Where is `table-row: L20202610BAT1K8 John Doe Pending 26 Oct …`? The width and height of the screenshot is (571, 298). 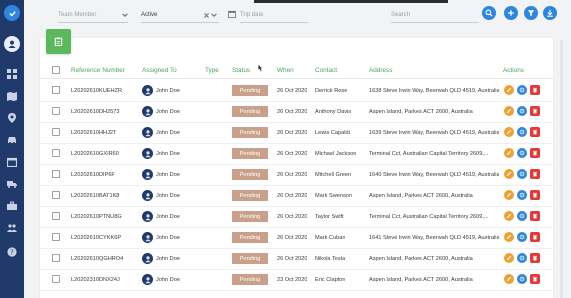
table-row: L20202610BAT1K8 John Doe Pending 26 Oct … is located at coordinates (296, 196).